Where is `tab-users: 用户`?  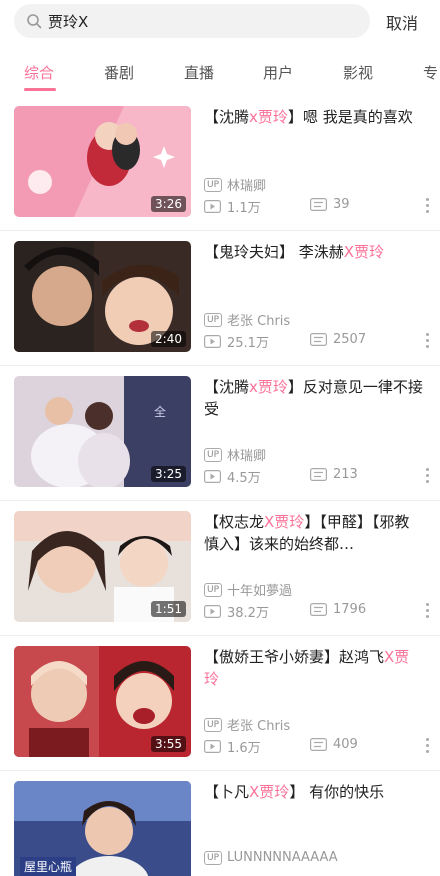 tab-users: 用户 is located at coordinates (278, 72).